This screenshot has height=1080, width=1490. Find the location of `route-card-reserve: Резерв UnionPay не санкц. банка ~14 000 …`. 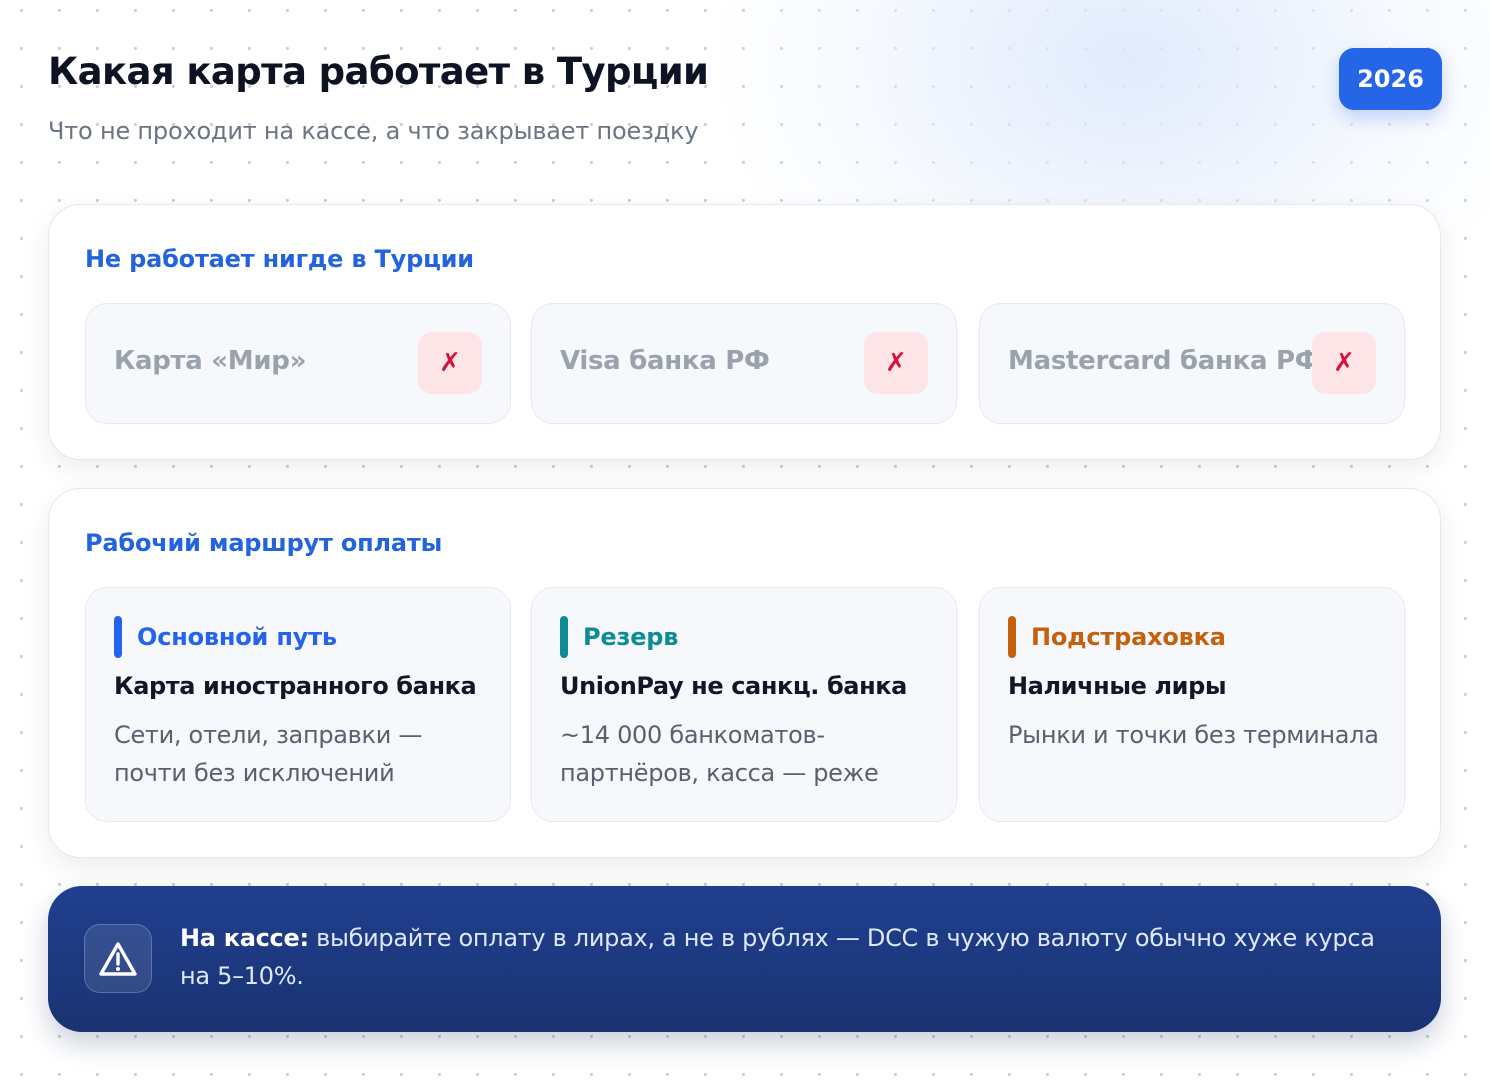

route-card-reserve: Резерв UnionPay не санкц. банка ~14 000 … is located at coordinates (744, 704).